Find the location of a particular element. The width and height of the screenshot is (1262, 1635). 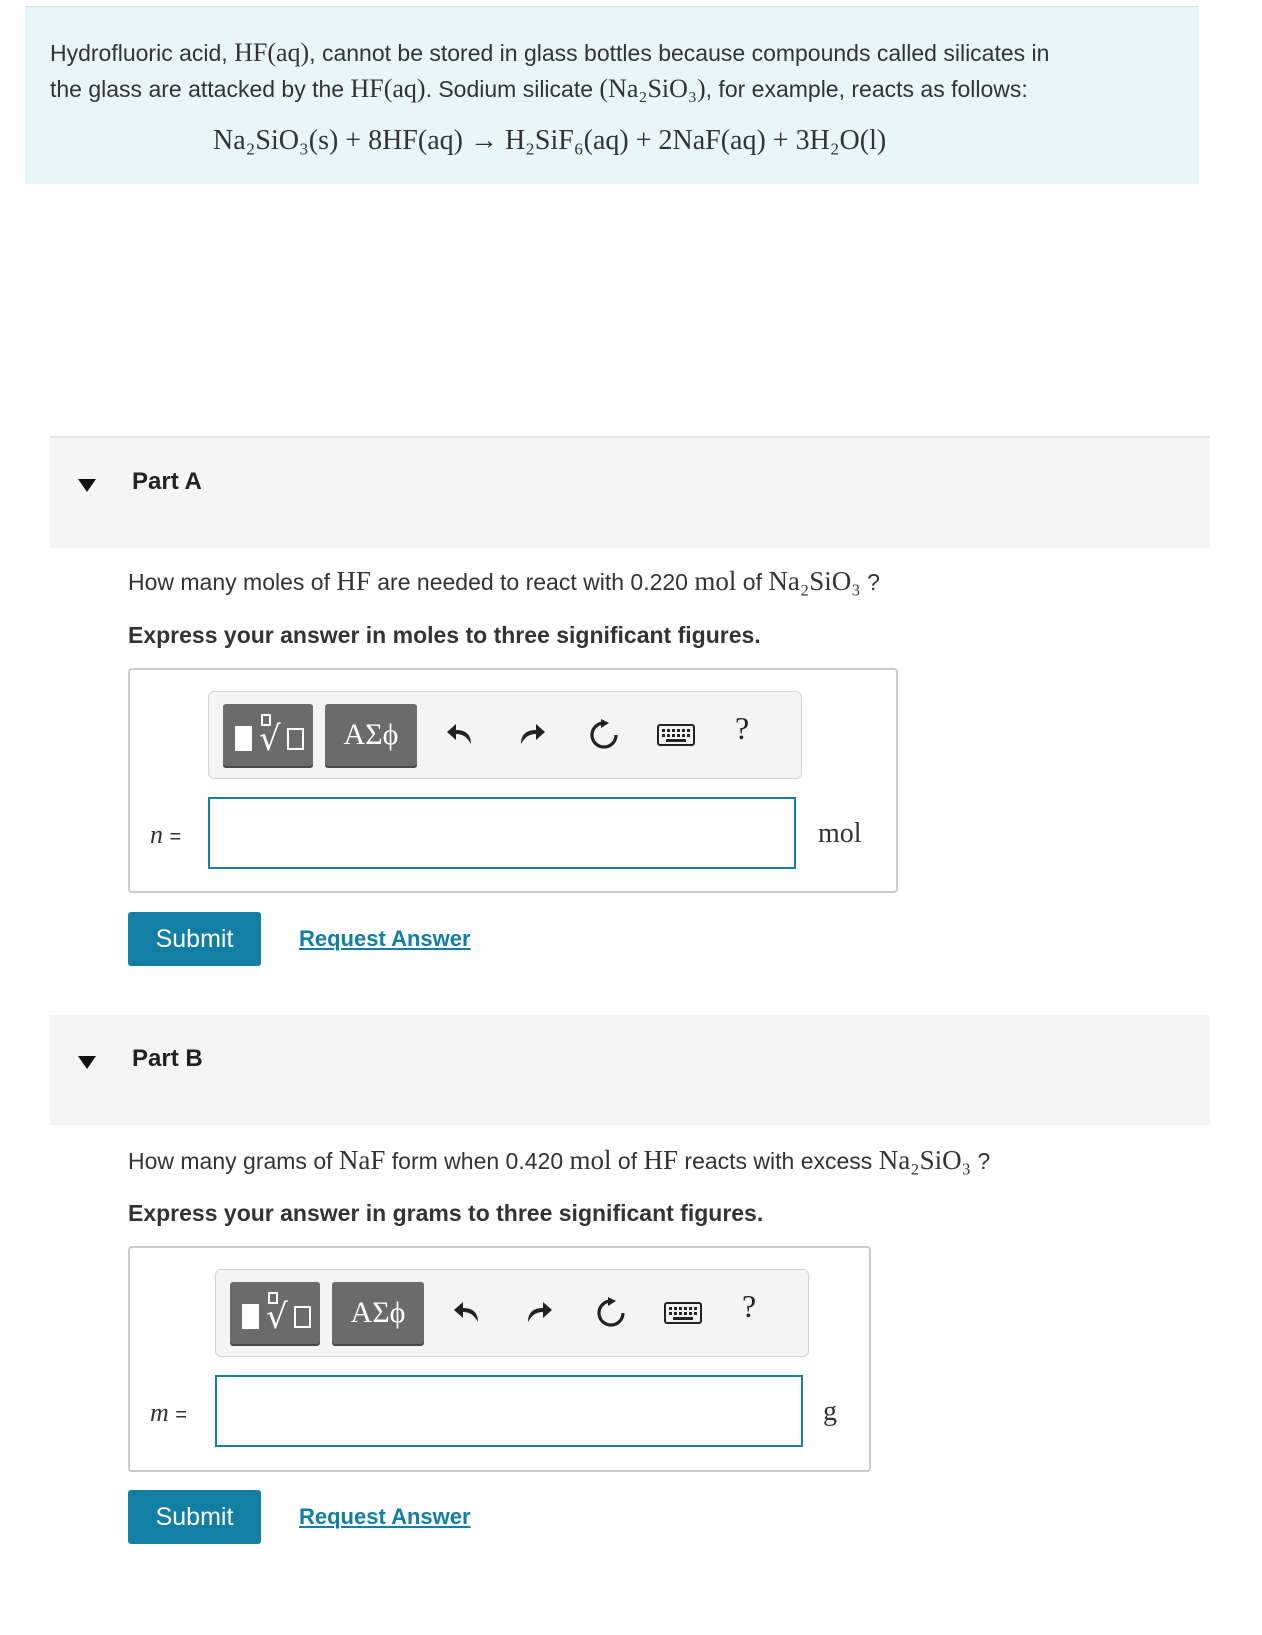

question-math: NaF is located at coordinates (362, 1160).